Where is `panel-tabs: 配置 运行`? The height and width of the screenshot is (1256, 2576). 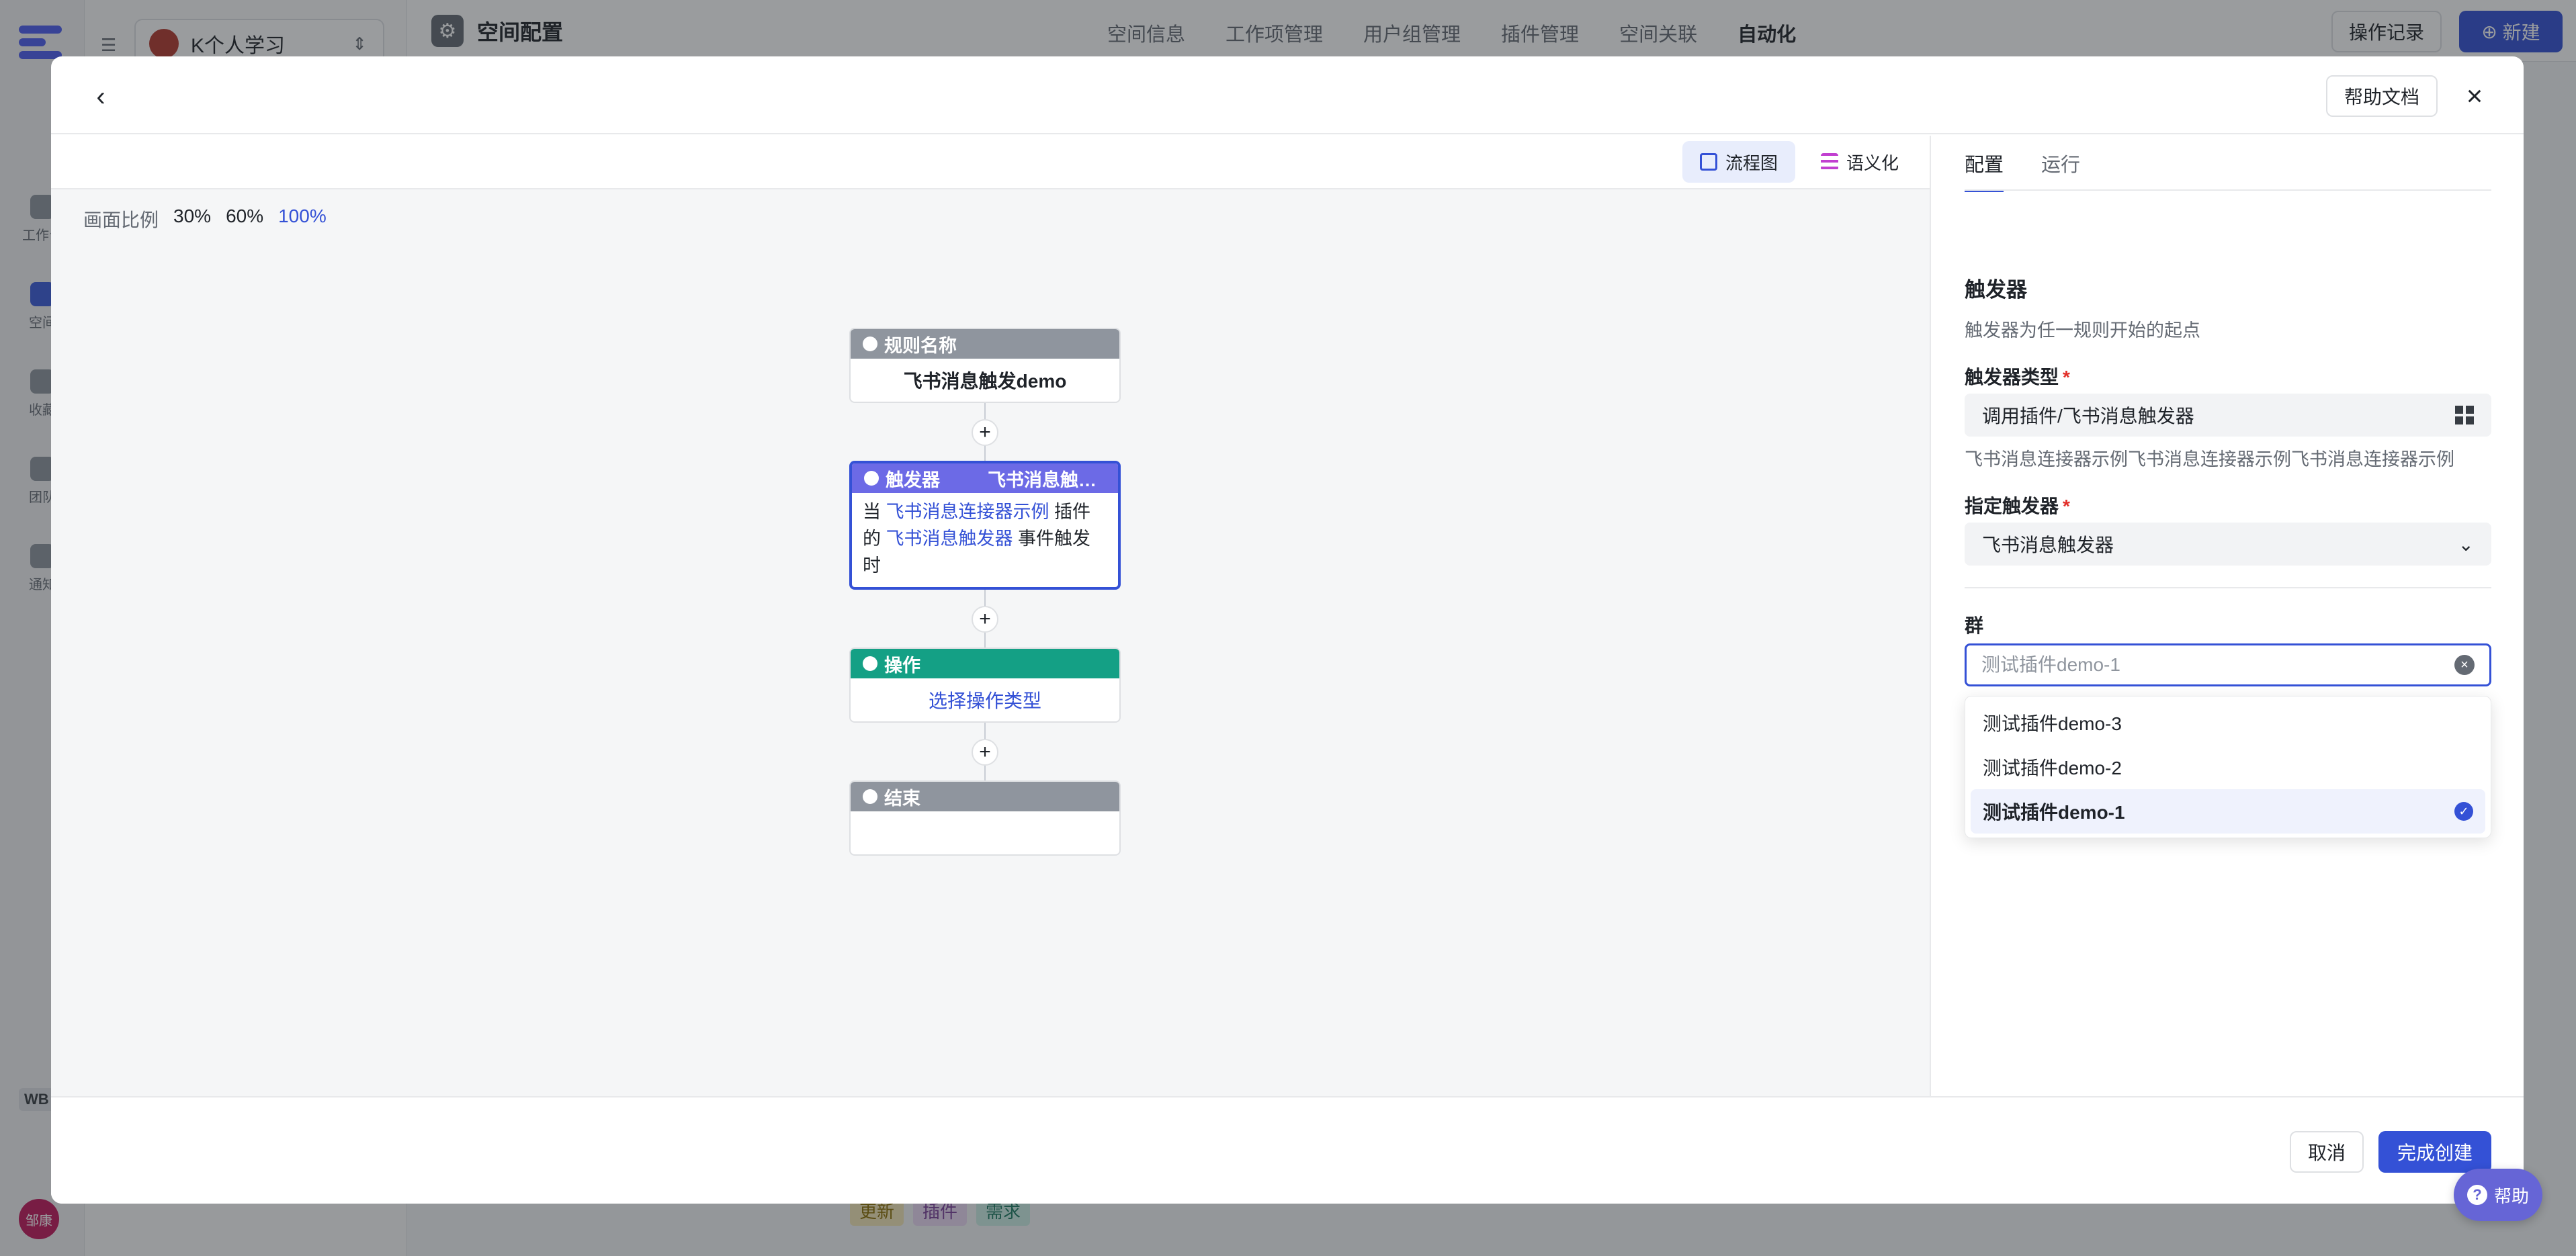 panel-tabs: 配置 运行 is located at coordinates (2022, 170).